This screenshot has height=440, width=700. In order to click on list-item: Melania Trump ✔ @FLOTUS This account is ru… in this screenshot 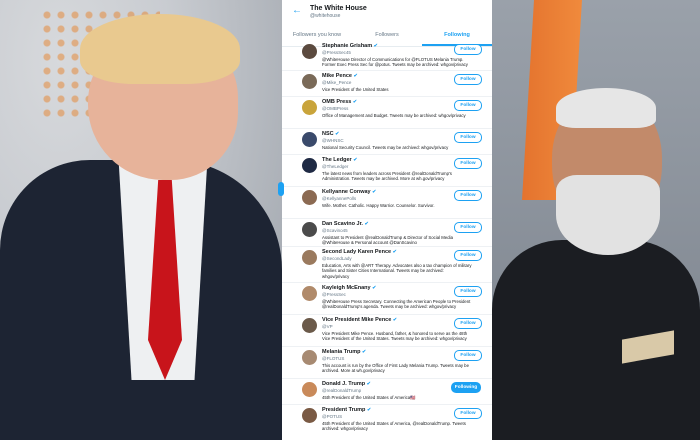, I will do `click(387, 362)`.